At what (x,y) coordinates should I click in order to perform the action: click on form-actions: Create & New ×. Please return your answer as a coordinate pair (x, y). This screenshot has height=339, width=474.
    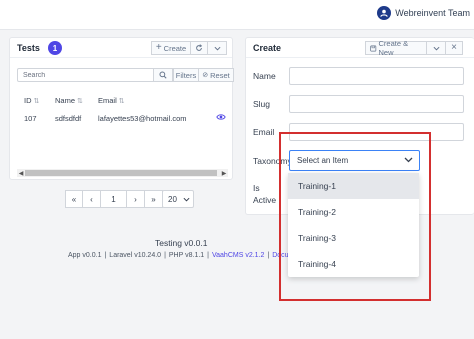
    Looking at the image, I should click on (414, 48).